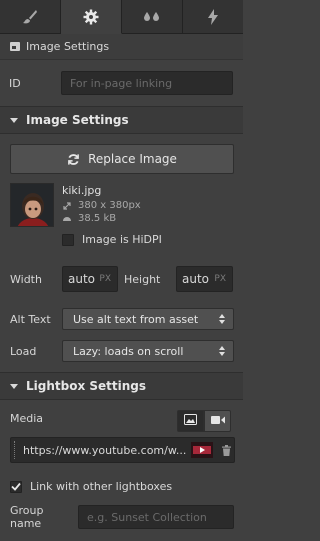 This screenshot has height=541, width=320. I want to click on hidpi-label: Image is HiDPI, so click(122, 239).